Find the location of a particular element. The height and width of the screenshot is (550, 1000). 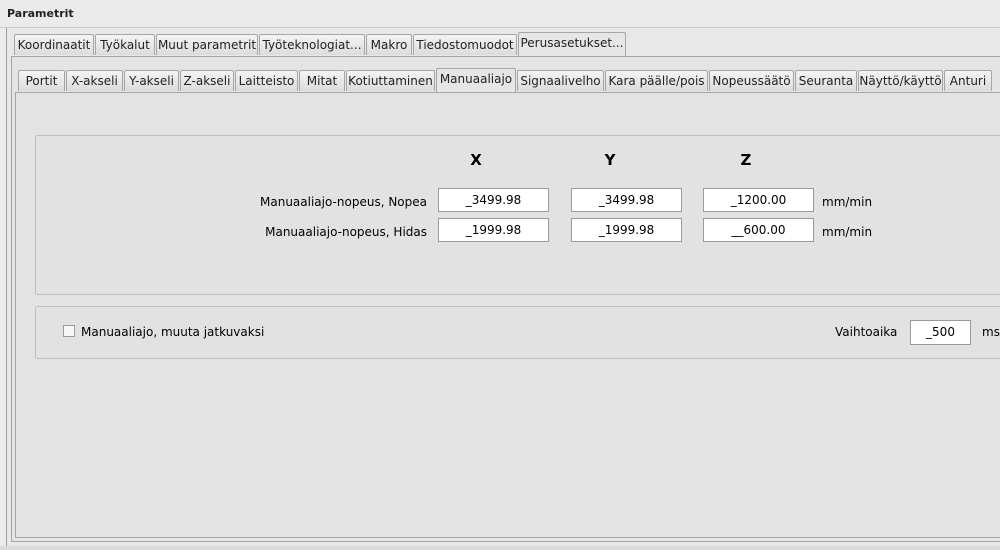

switch-time-label: Vaihtoaika is located at coordinates (866, 332).